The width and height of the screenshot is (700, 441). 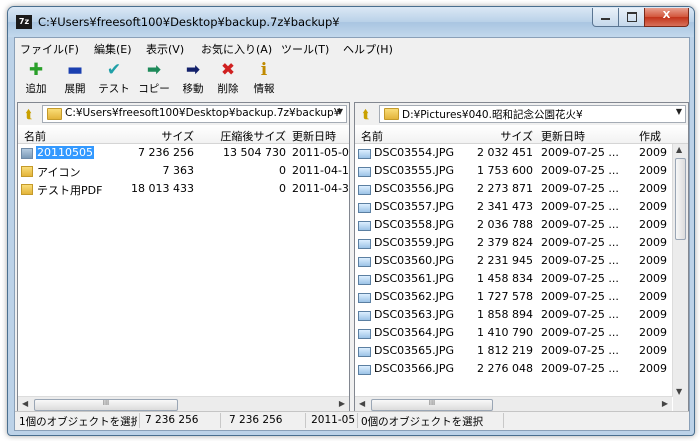 What do you see at coordinates (521, 297) in the screenshot?
I see `table-row: DSC03562.JPG 1 727 578 2009-07-25 ... 2009` at bounding box center [521, 297].